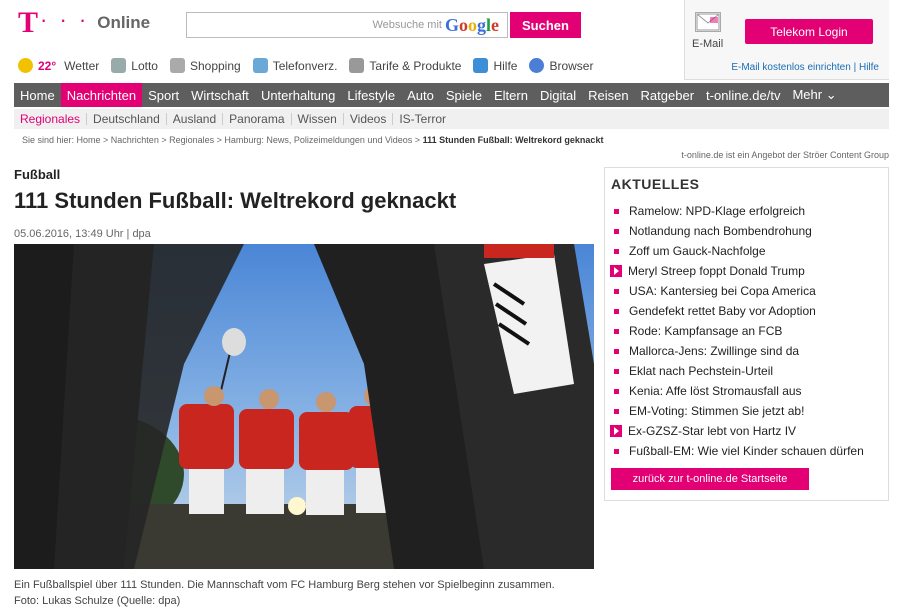 The image size is (900, 614). What do you see at coordinates (743, 95) in the screenshot?
I see `nav-item-t-online-de-tv: t-online.de/tv` at bounding box center [743, 95].